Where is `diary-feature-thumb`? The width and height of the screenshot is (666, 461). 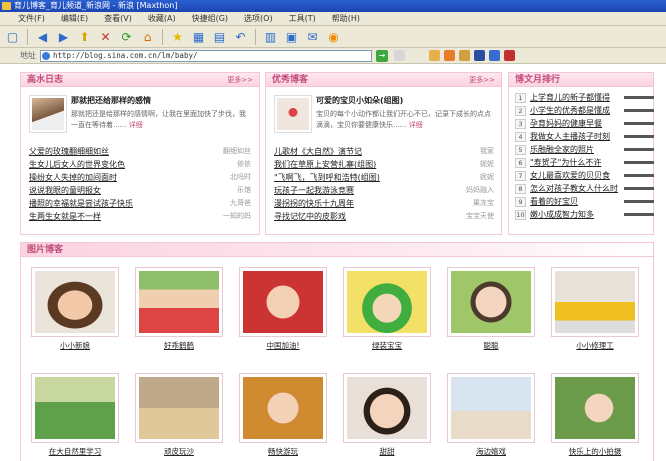
diary-feature-thumb is located at coordinates (48, 114).